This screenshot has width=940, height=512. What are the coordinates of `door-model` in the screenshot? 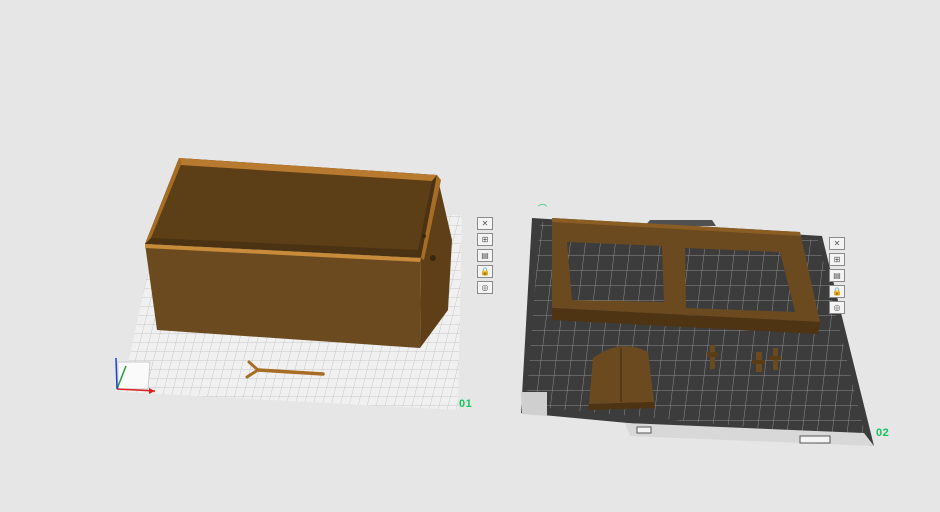 It's located at (621, 378).